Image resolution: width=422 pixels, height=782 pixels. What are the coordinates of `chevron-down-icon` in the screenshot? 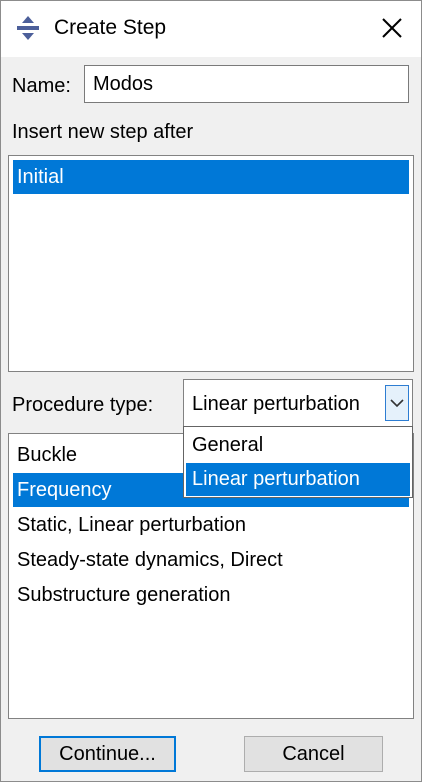 It's located at (397, 403).